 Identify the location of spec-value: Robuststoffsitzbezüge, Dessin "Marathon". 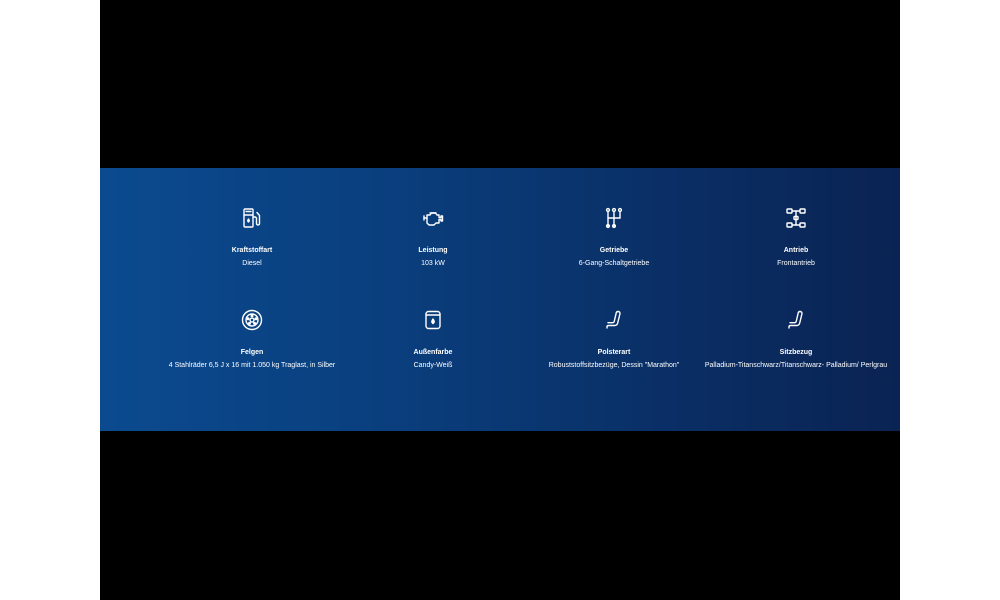
(614, 365).